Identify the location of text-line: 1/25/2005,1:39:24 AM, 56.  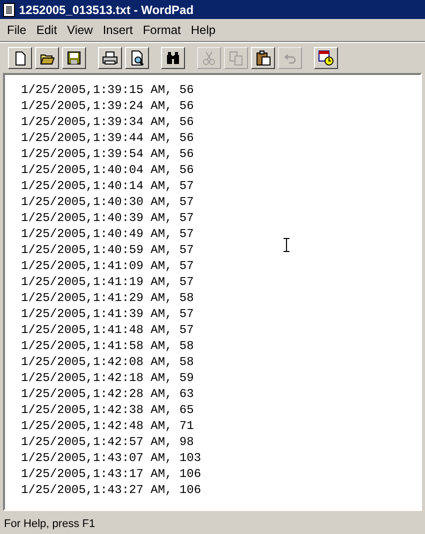
(107, 106).